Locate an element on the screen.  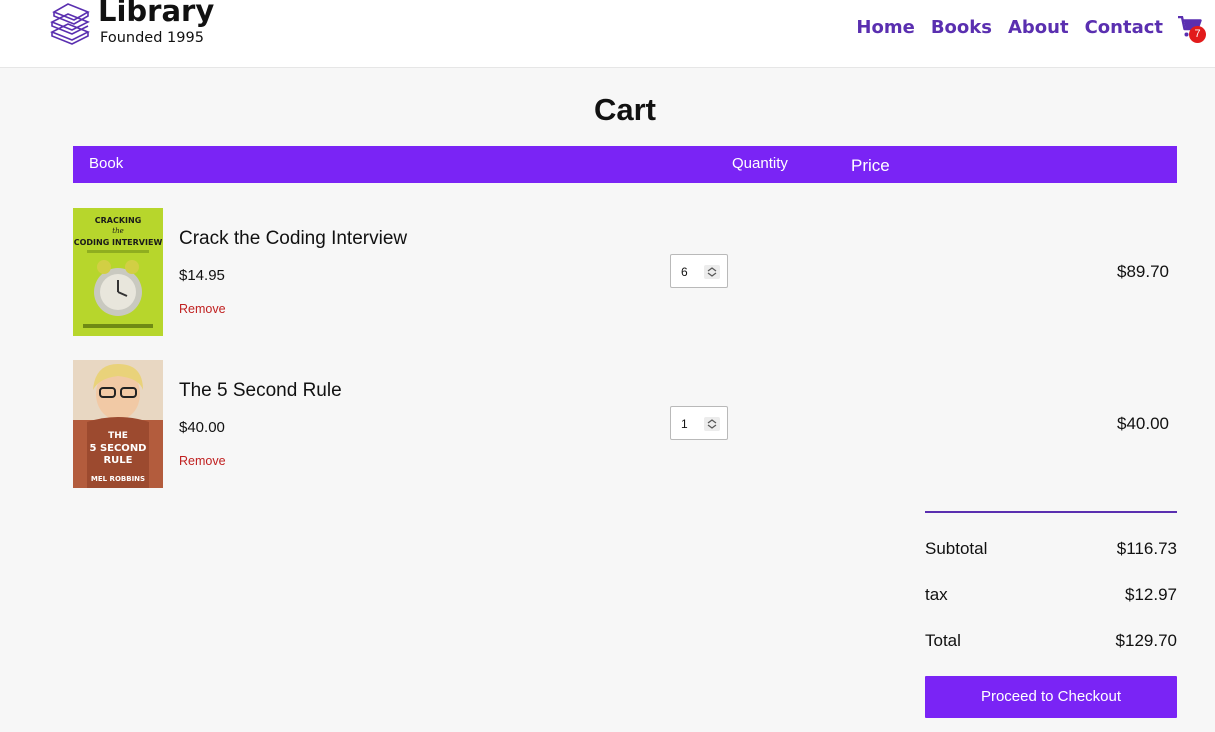
cart-count-badge: 7 is located at coordinates (1197, 34).